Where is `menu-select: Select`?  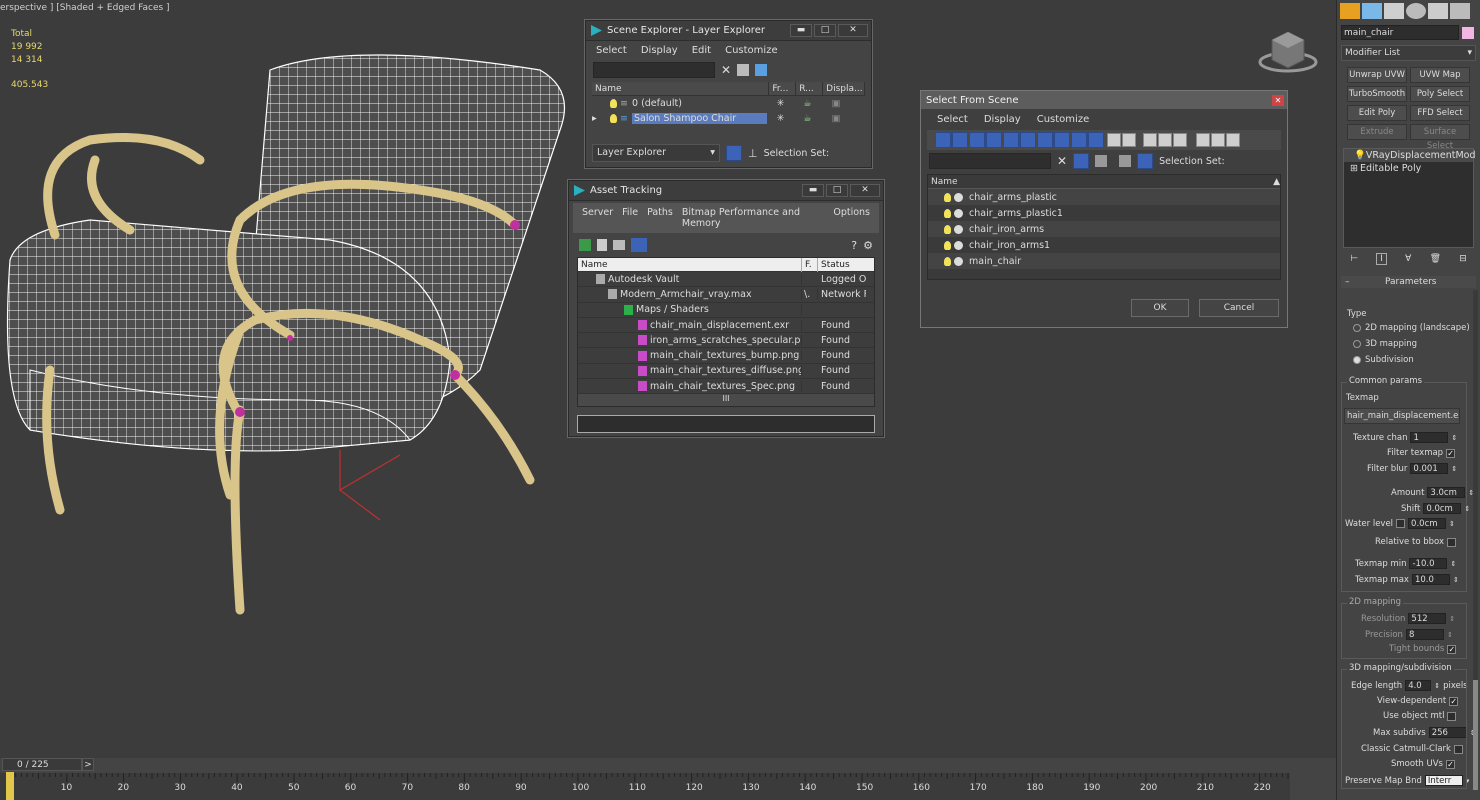 menu-select: Select is located at coordinates (952, 119).